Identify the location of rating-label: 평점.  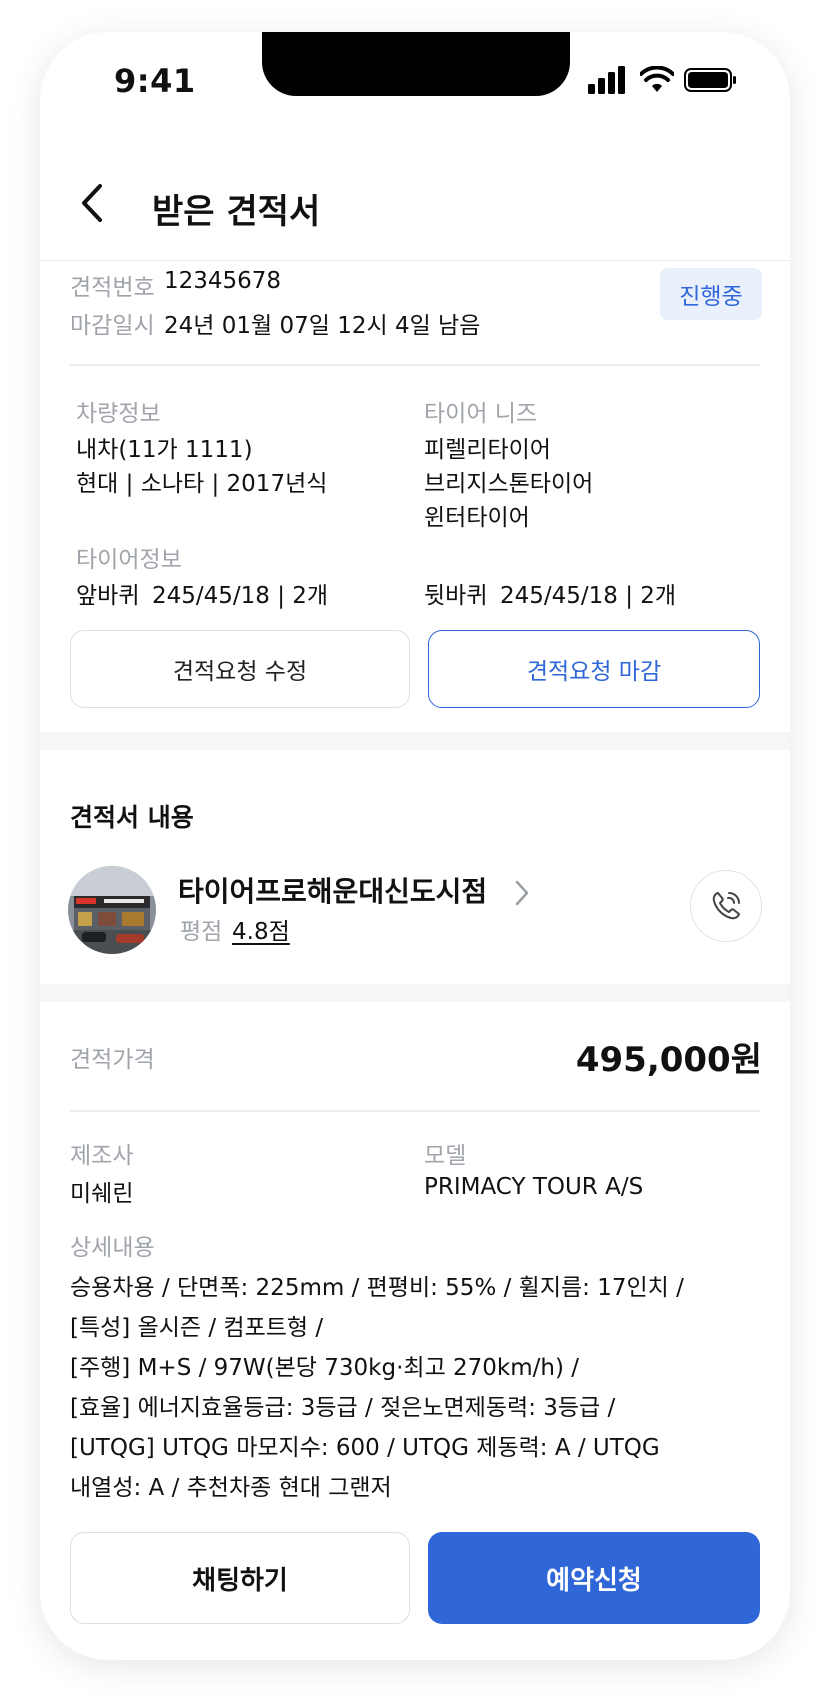
(201, 932).